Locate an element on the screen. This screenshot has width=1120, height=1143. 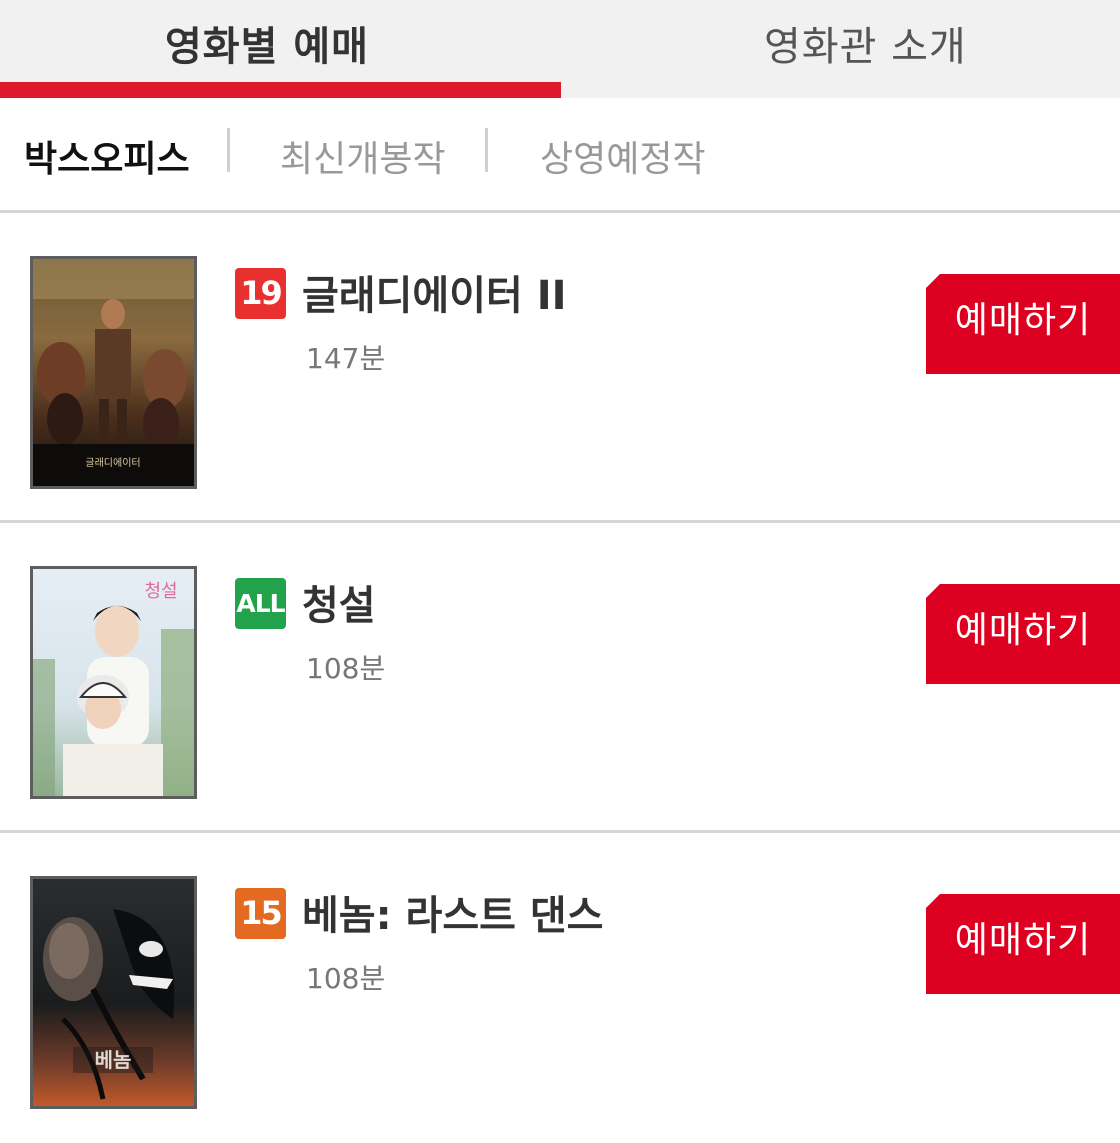
tab-by-movie-label: 영화별 예매 is located at coordinates (267, 47).